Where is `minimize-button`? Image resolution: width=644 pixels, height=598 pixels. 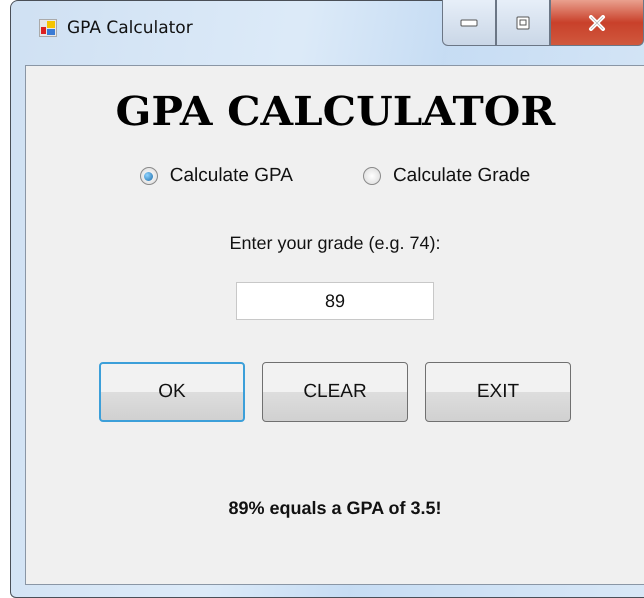
minimize-button is located at coordinates (469, 23).